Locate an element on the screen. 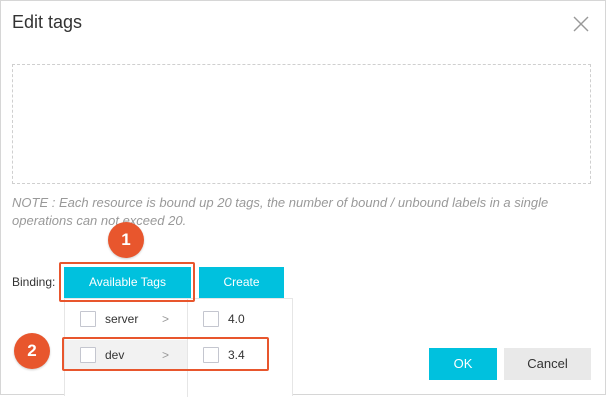 This screenshot has height=397, width=606. step-badge-2: 2 is located at coordinates (32, 351).